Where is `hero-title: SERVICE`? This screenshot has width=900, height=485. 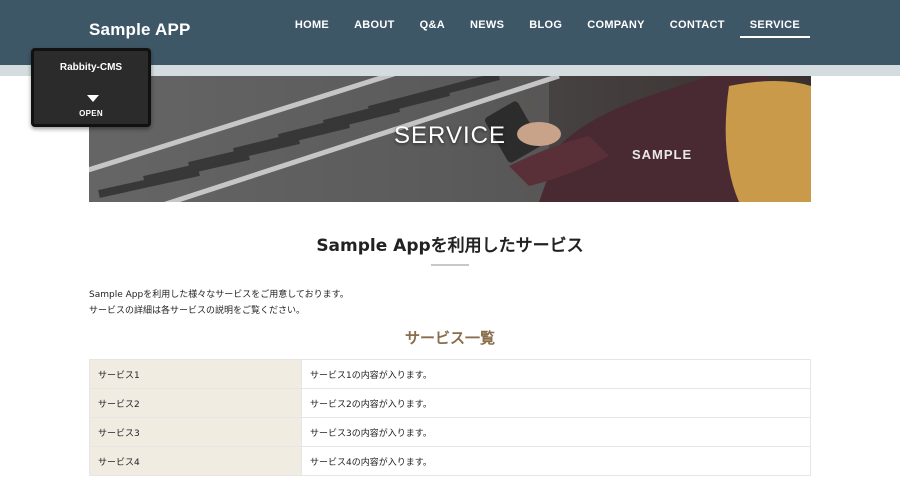
hero-title: SERVICE is located at coordinates (450, 135).